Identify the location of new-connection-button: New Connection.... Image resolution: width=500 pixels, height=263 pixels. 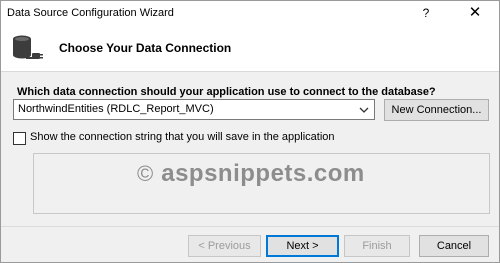
(436, 110).